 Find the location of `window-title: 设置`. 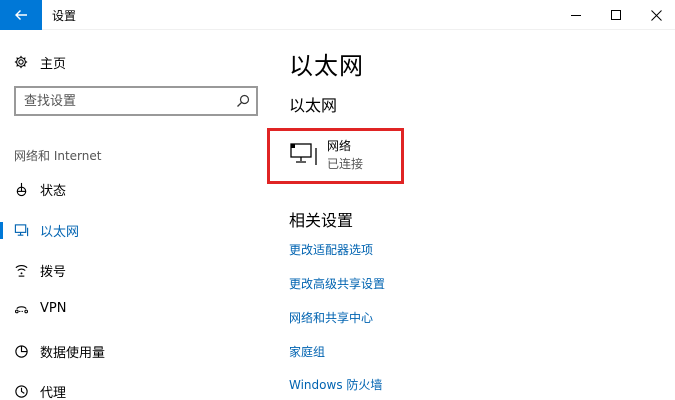

window-title: 设置 is located at coordinates (64, 16).